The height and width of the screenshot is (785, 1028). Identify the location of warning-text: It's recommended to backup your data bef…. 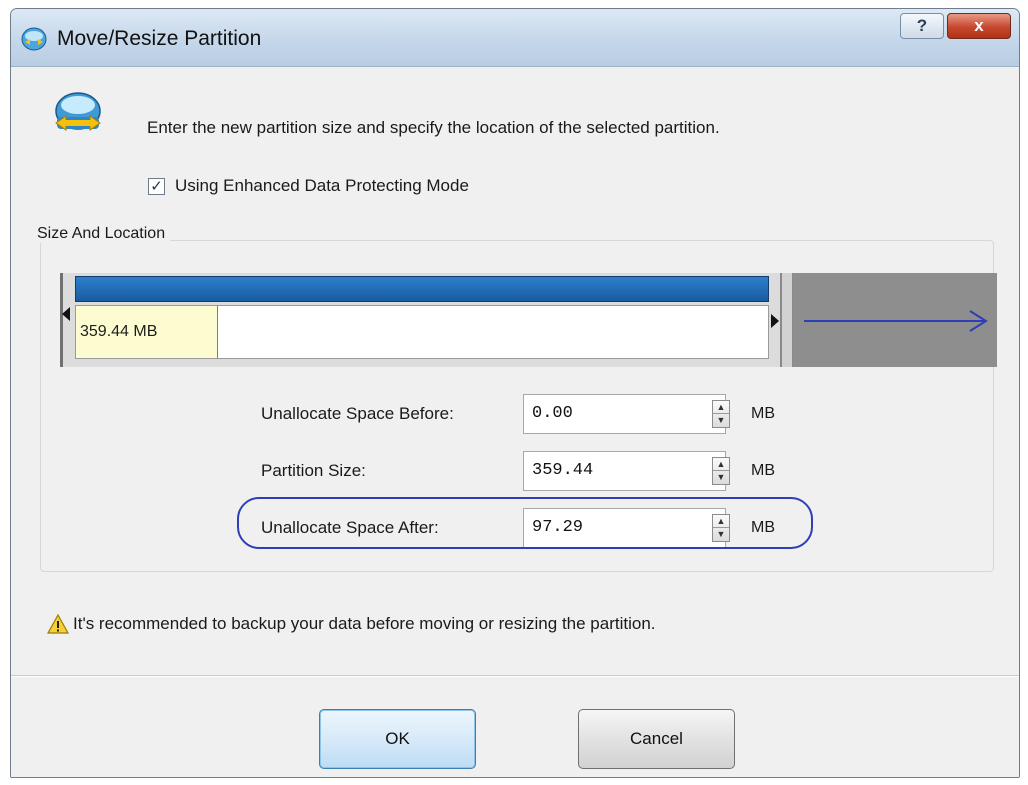
(364, 623).